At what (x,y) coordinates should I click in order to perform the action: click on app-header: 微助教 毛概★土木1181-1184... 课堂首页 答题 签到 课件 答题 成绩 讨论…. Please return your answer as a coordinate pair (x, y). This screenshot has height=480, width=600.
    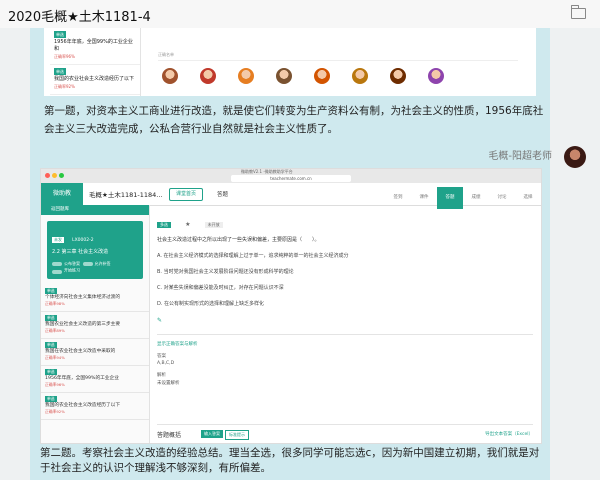
    Looking at the image, I should click on (291, 196).